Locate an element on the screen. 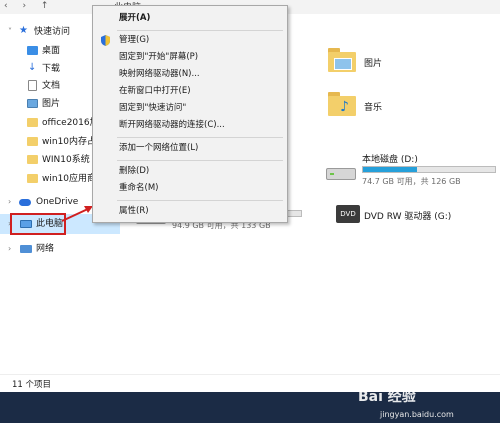 This screenshot has height=423, width=500. download-icon: ↓ is located at coordinates (32, 67).